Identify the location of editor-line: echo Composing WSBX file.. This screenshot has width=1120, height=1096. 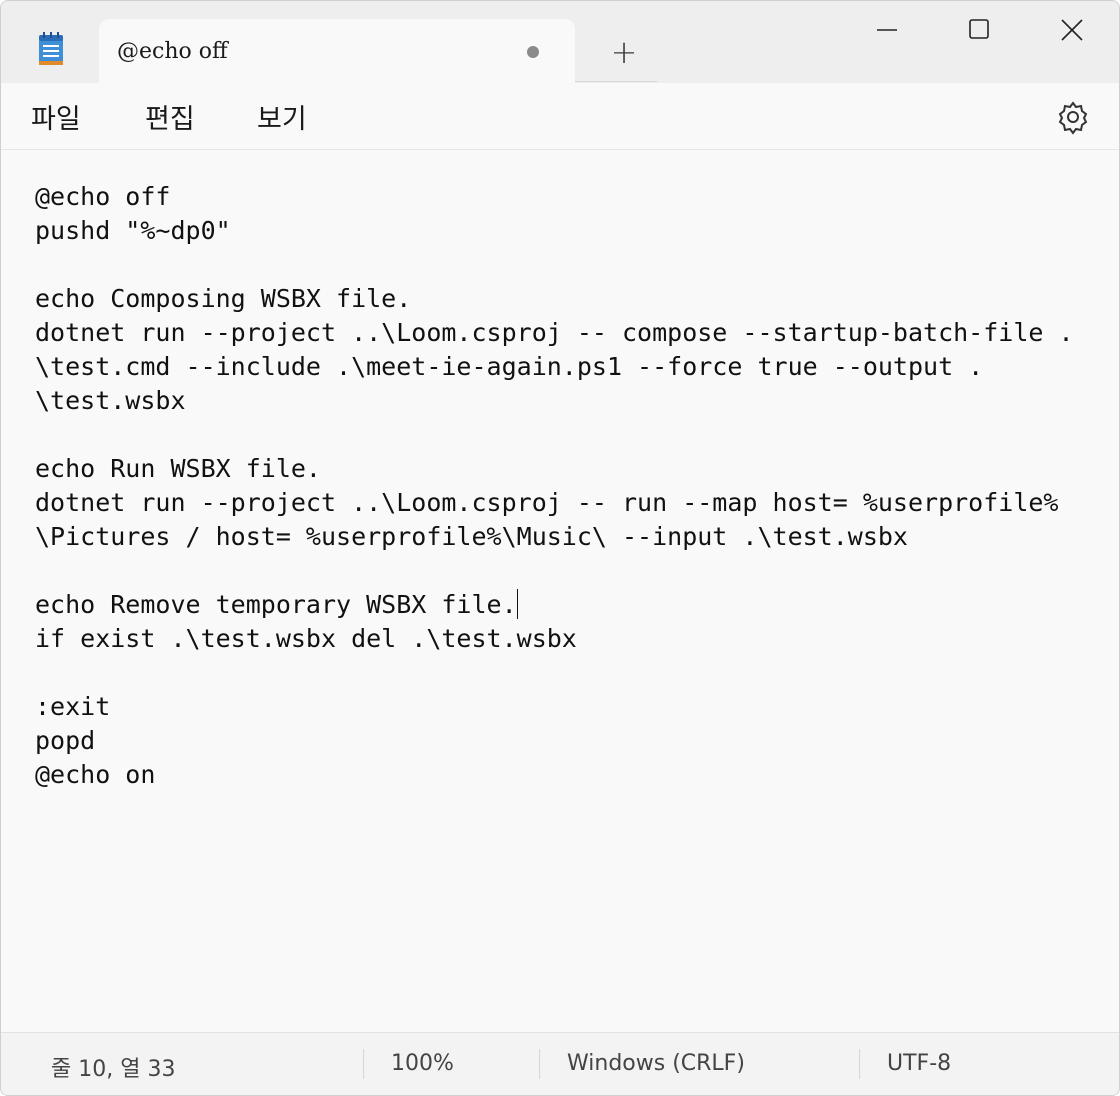
(223, 298).